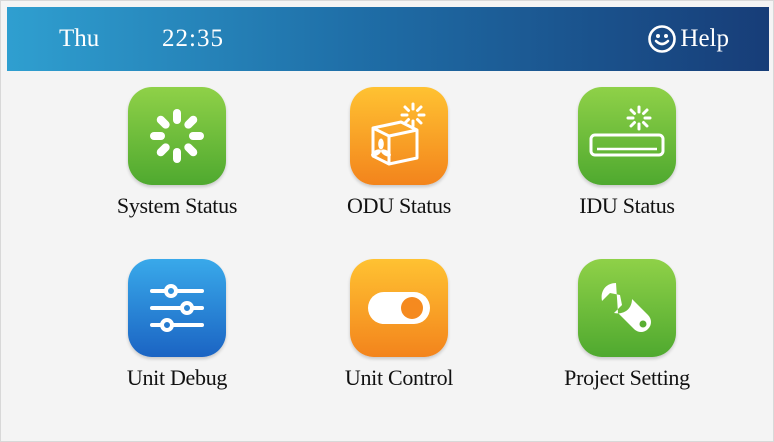 The height and width of the screenshot is (442, 774). I want to click on help-label: Help, so click(704, 38).